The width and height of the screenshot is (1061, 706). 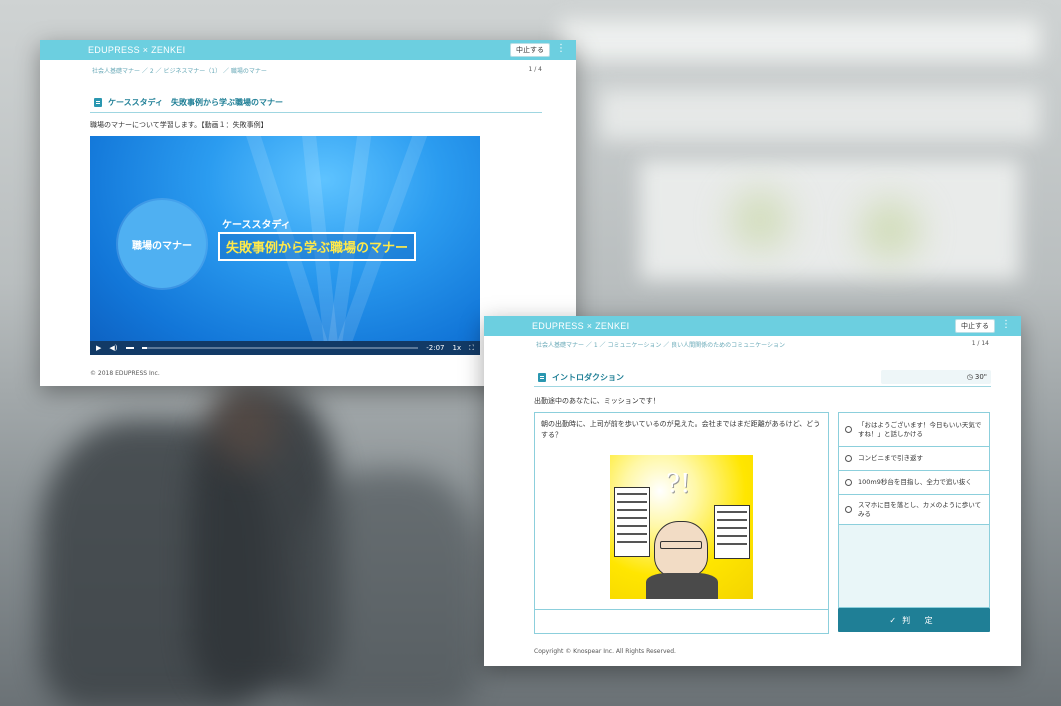 What do you see at coordinates (969, 377) in the screenshot?
I see `clock-icon: ◷` at bounding box center [969, 377].